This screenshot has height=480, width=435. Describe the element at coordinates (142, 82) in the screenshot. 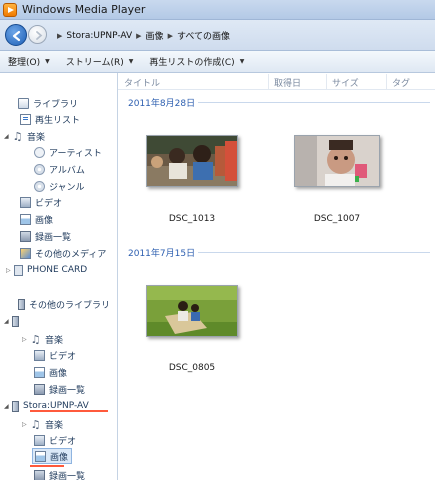

I see `column-title: タイトル` at that location.